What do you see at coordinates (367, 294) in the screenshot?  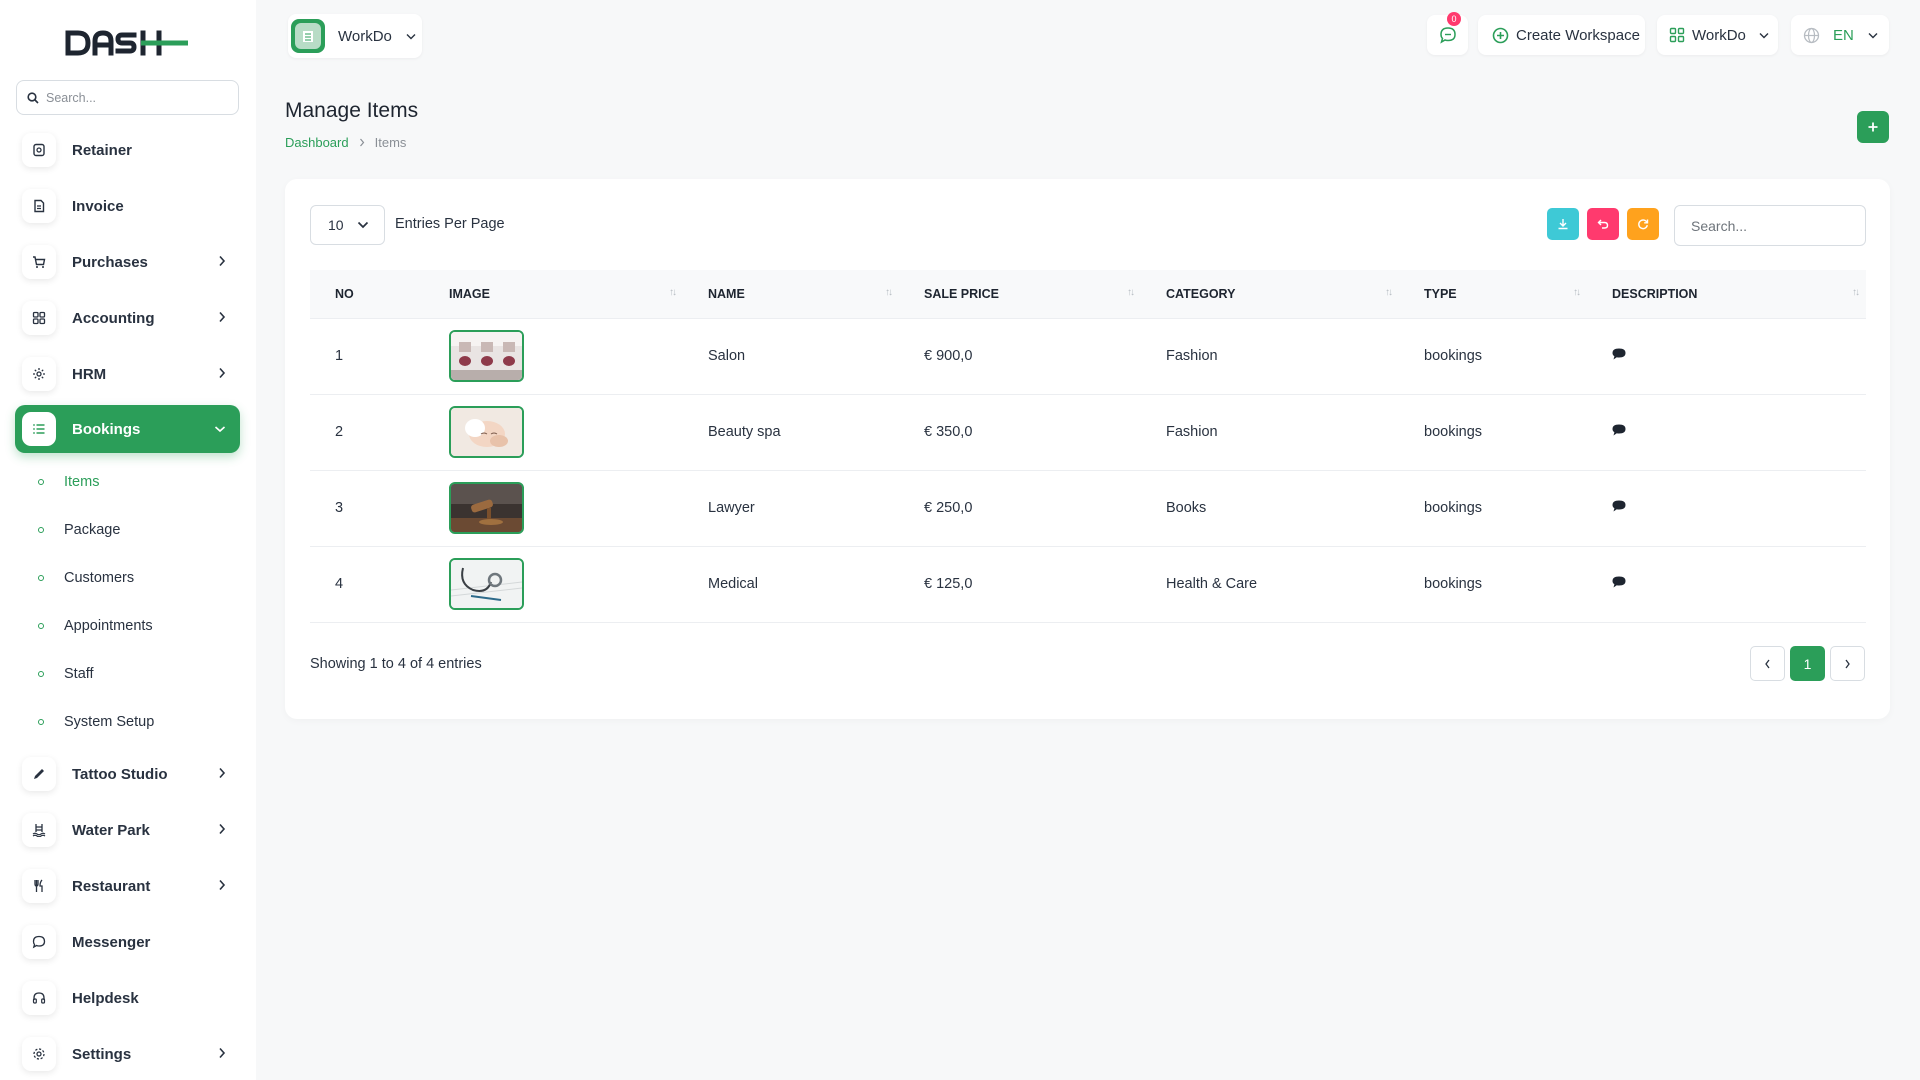 I see `column-header-no: NO` at bounding box center [367, 294].